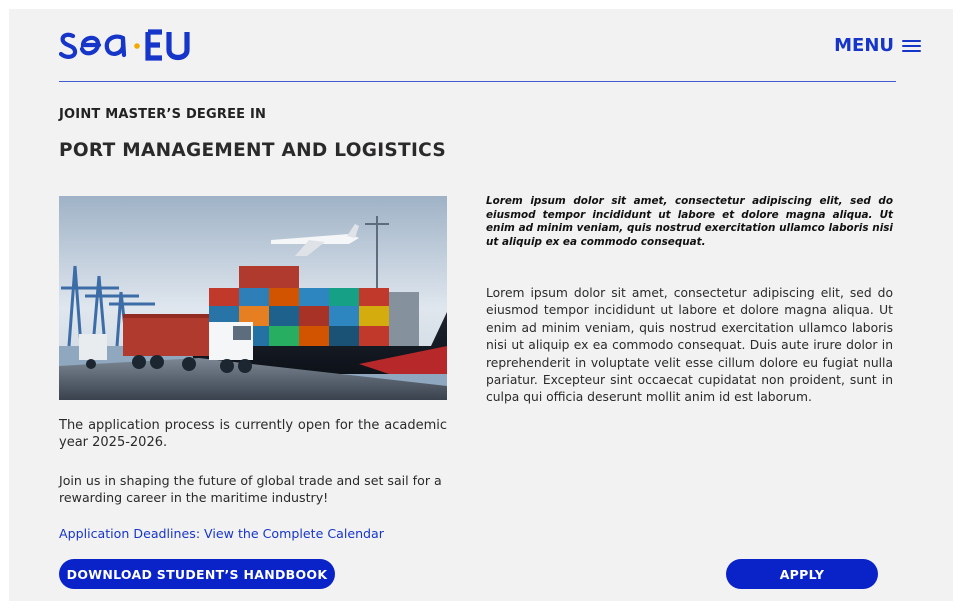  What do you see at coordinates (253, 298) in the screenshot?
I see `cargo-ship-truck-plane-image` at bounding box center [253, 298].